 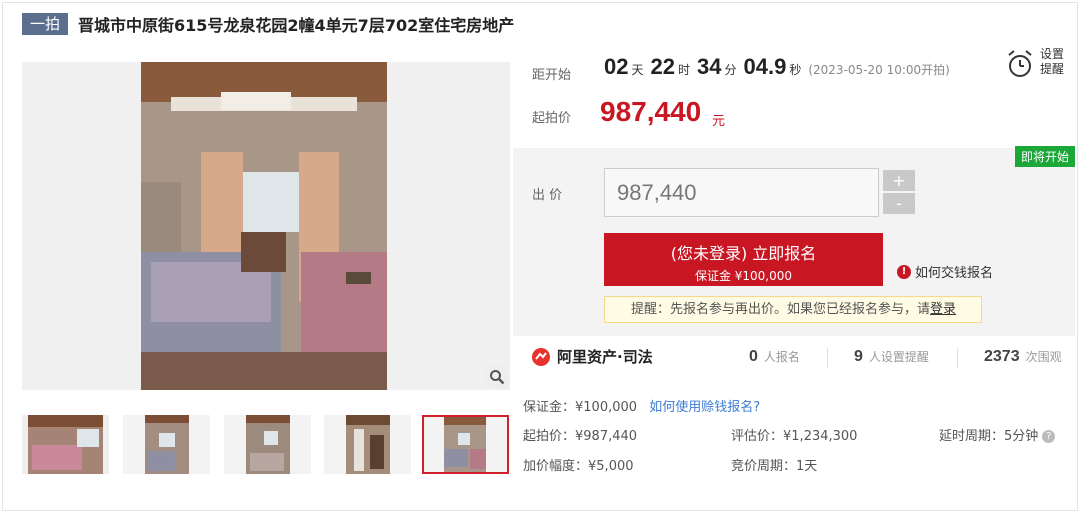 I want to click on bid-label: 出 价, so click(x=547, y=195).